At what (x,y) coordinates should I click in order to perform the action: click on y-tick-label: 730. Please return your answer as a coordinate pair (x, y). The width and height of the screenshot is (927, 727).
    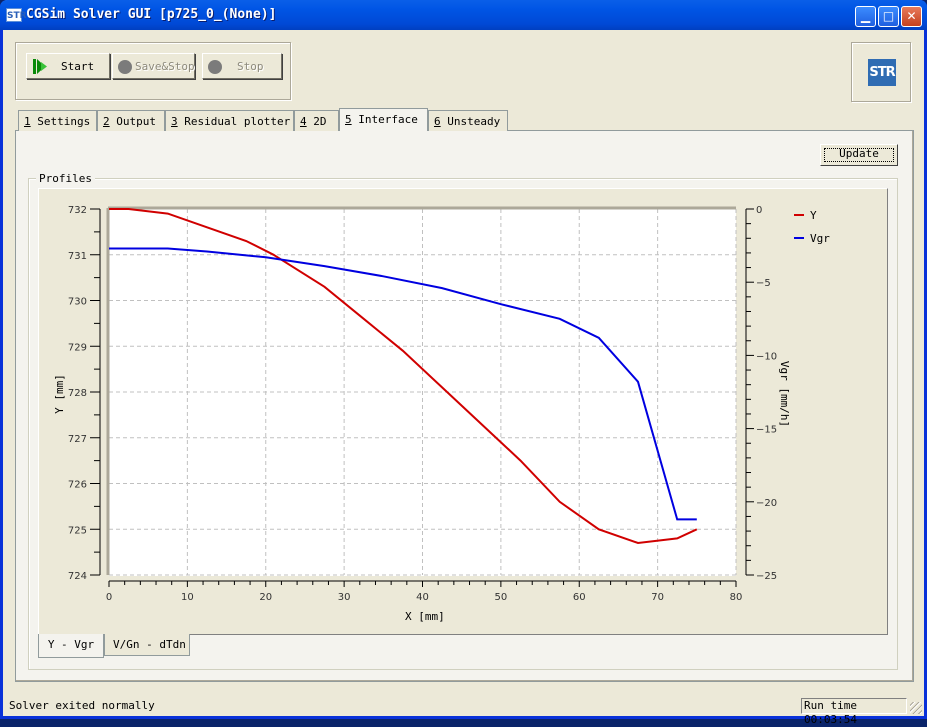
    Looking at the image, I should click on (77, 302).